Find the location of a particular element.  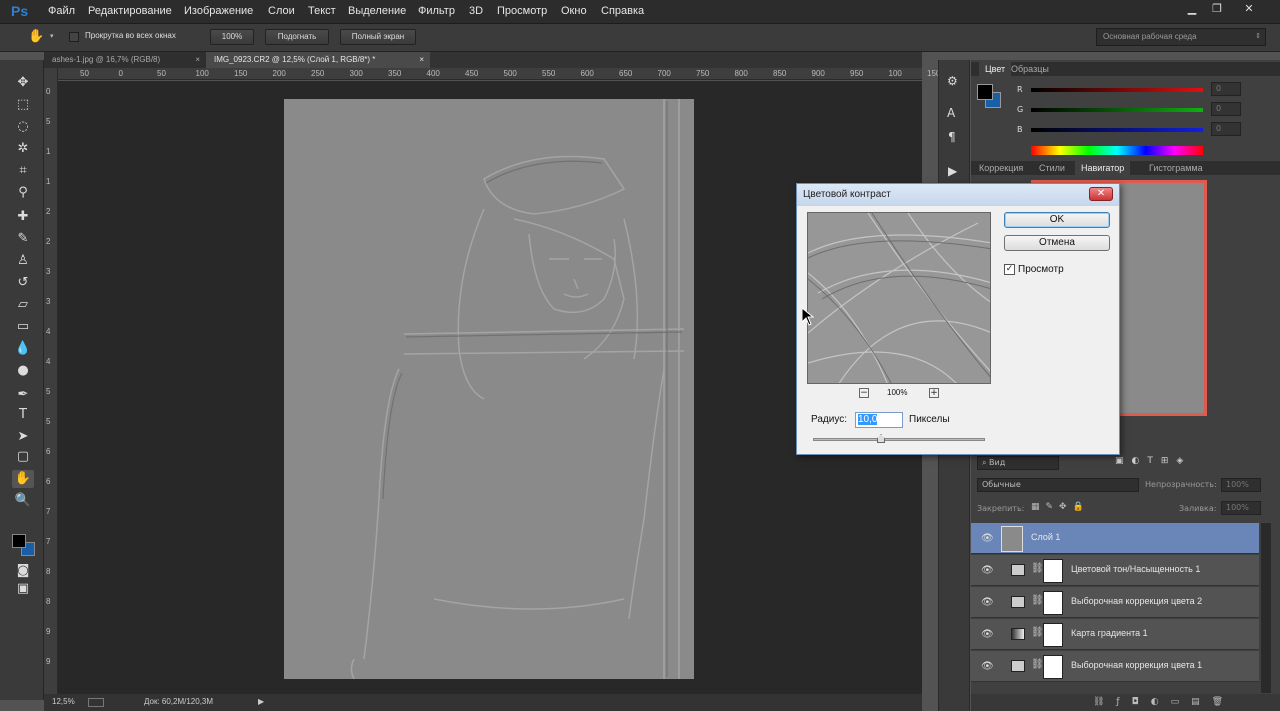

layer-row: 👁 ⛓ Цветовой тон/Насыщенность 1 is located at coordinates (1115, 570).